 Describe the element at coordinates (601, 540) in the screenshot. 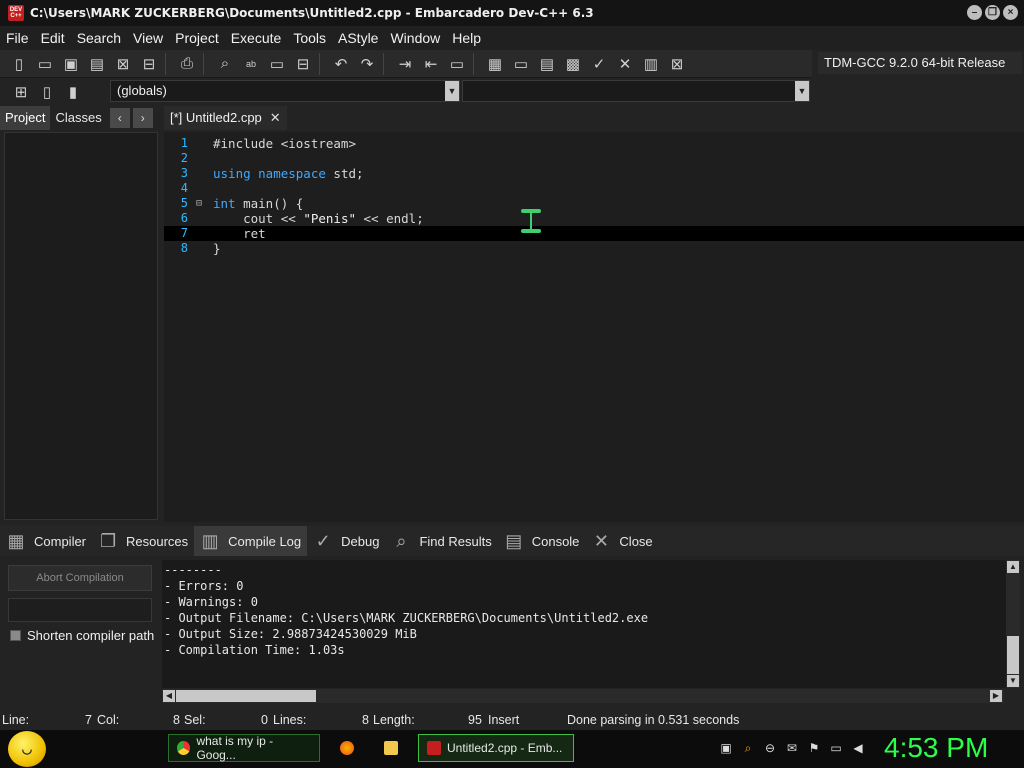

I see `close-icon: ✕` at that location.